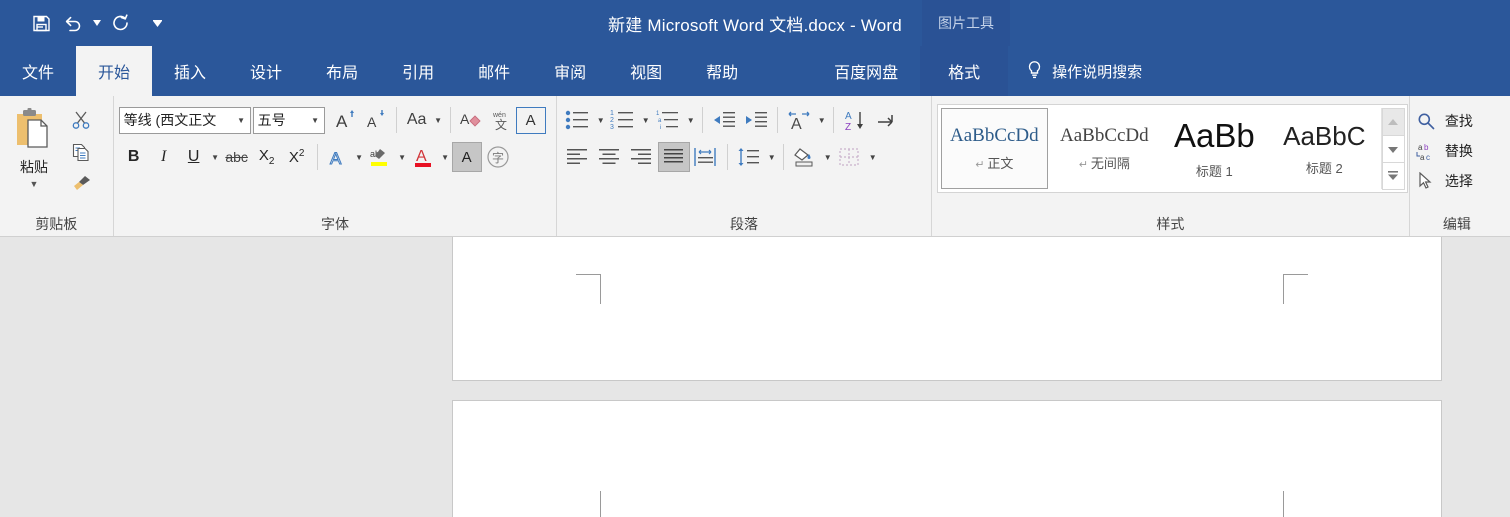  Describe the element at coordinates (266, 71) in the screenshot. I see `tab-design: 设计` at that location.